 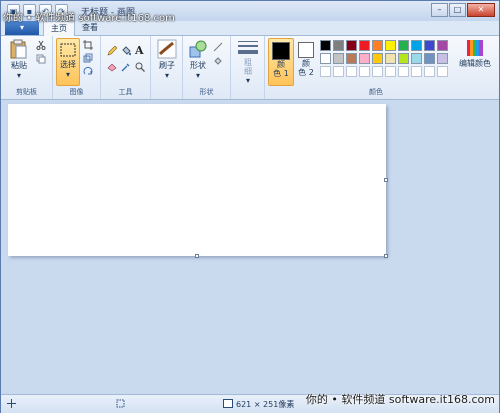 What do you see at coordinates (281, 51) in the screenshot?
I see `color1-swatch` at bounding box center [281, 51].